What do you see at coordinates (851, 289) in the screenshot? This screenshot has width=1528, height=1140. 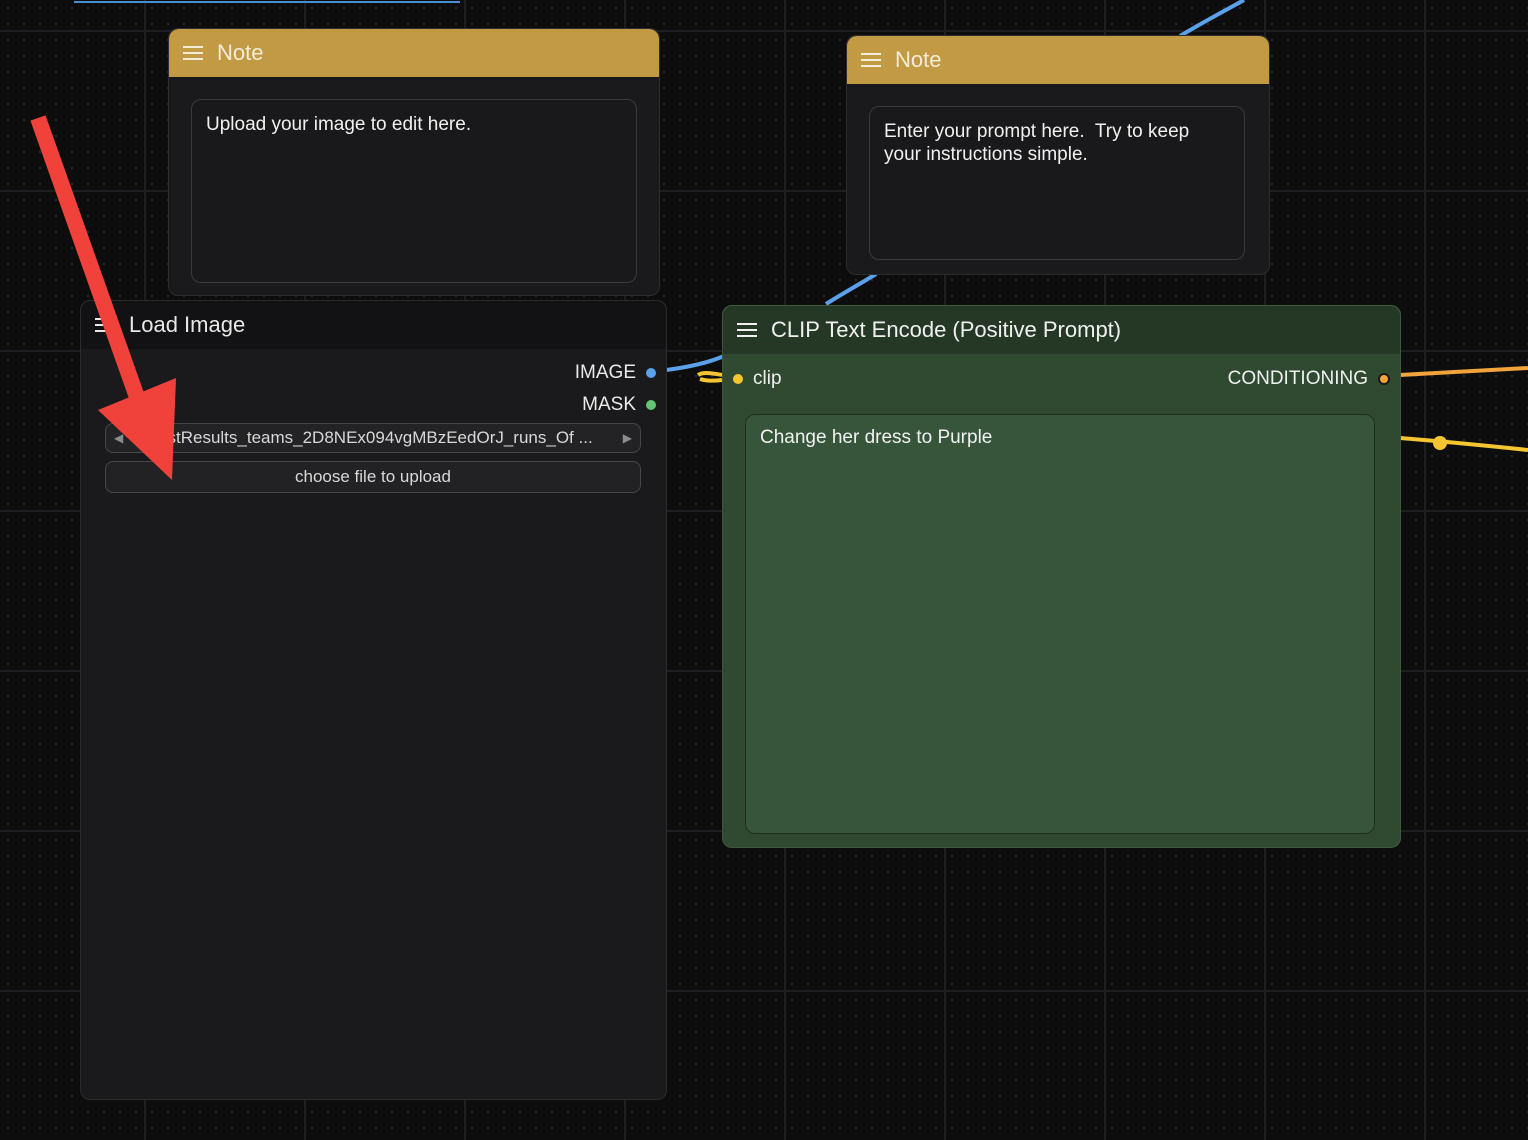 I see `image-wire-mid` at bounding box center [851, 289].